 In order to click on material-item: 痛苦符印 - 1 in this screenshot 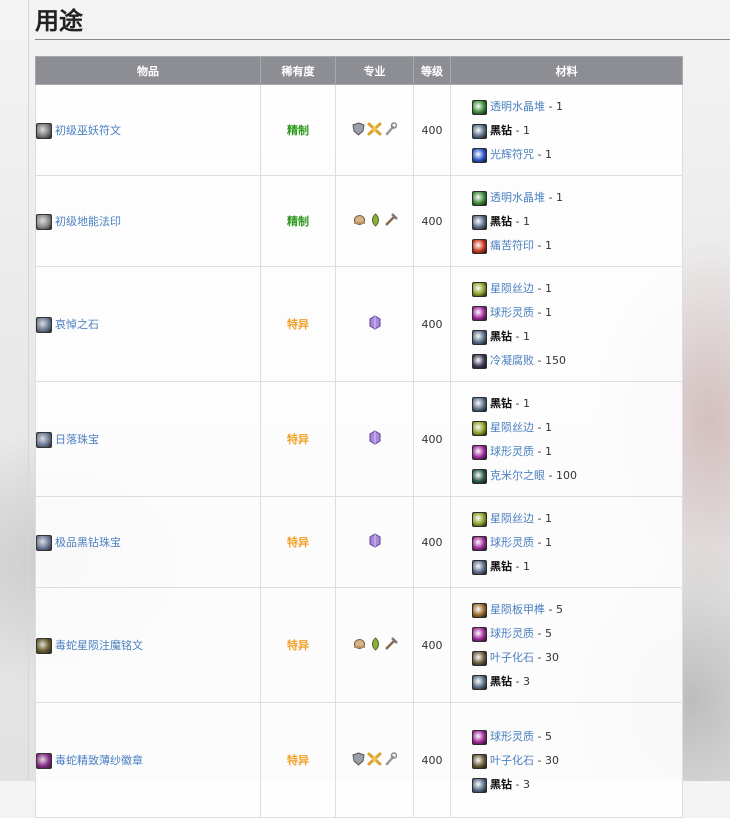, I will do `click(577, 246)`.